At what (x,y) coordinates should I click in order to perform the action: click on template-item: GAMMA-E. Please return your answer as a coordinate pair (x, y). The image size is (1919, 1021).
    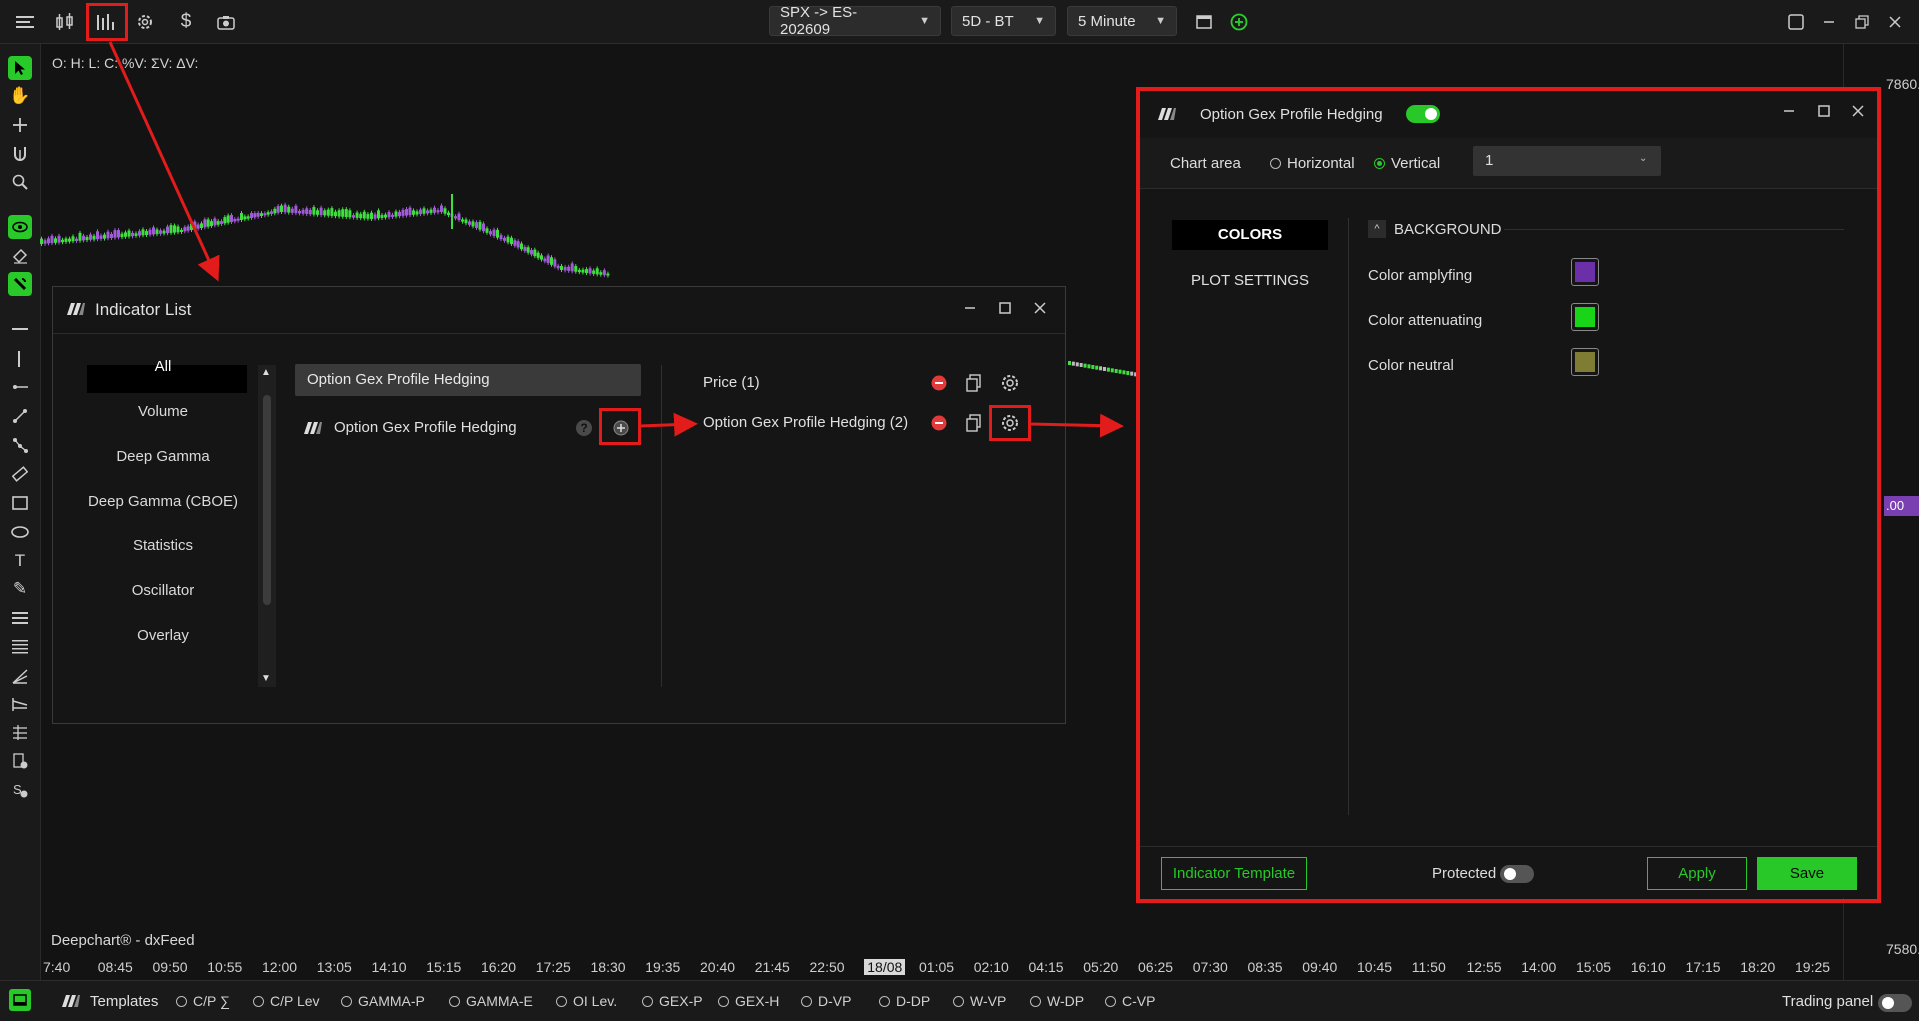
    Looking at the image, I should click on (491, 1001).